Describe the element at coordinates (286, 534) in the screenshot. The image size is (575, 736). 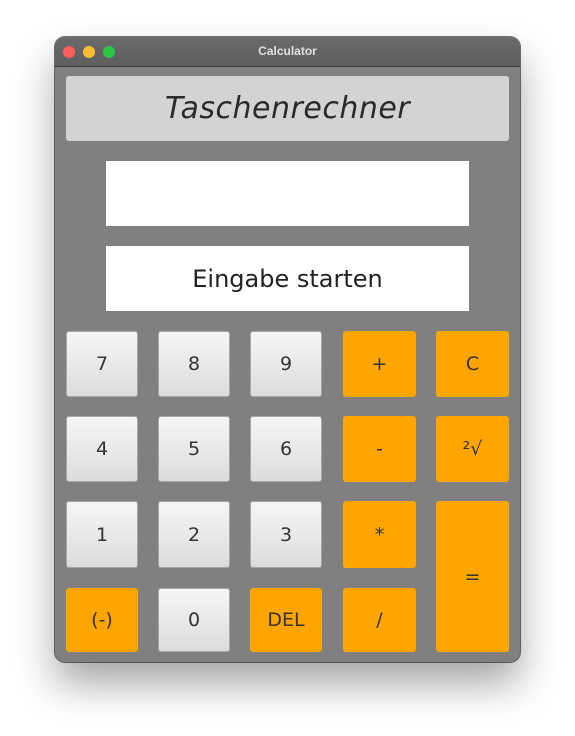
I see `digit-3-button: 3` at that location.